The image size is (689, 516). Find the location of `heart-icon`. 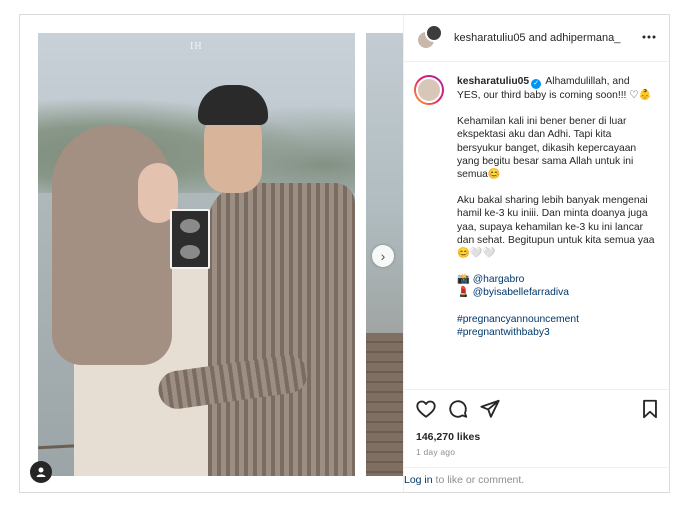

heart-icon is located at coordinates (426, 409).